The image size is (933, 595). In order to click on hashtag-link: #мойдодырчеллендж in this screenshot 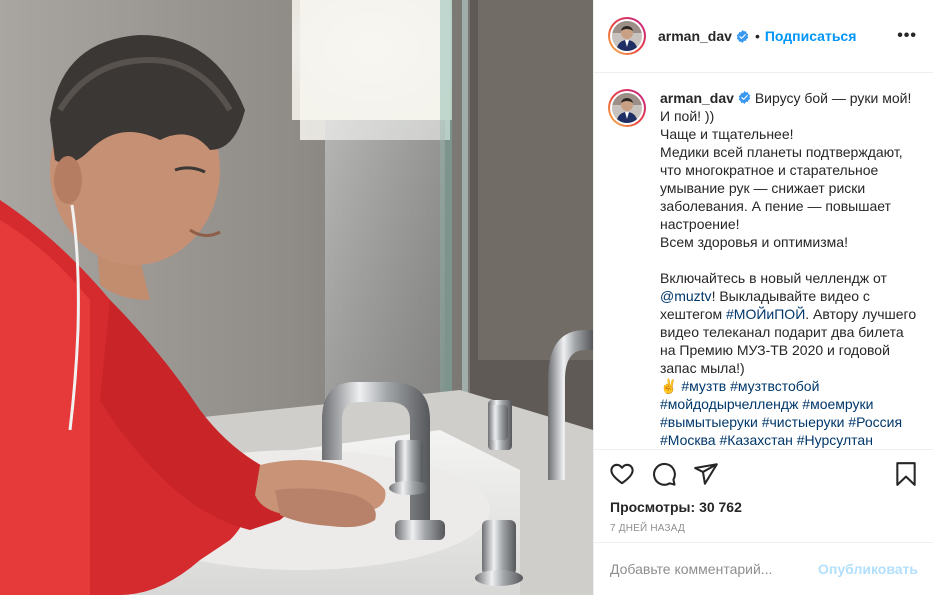, I will do `click(729, 404)`.